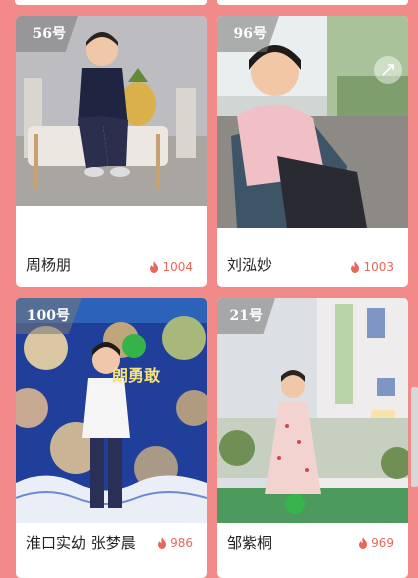 This screenshot has height=578, width=418. Describe the element at coordinates (382, 543) in the screenshot. I see `vote-count-value: 969` at that location.